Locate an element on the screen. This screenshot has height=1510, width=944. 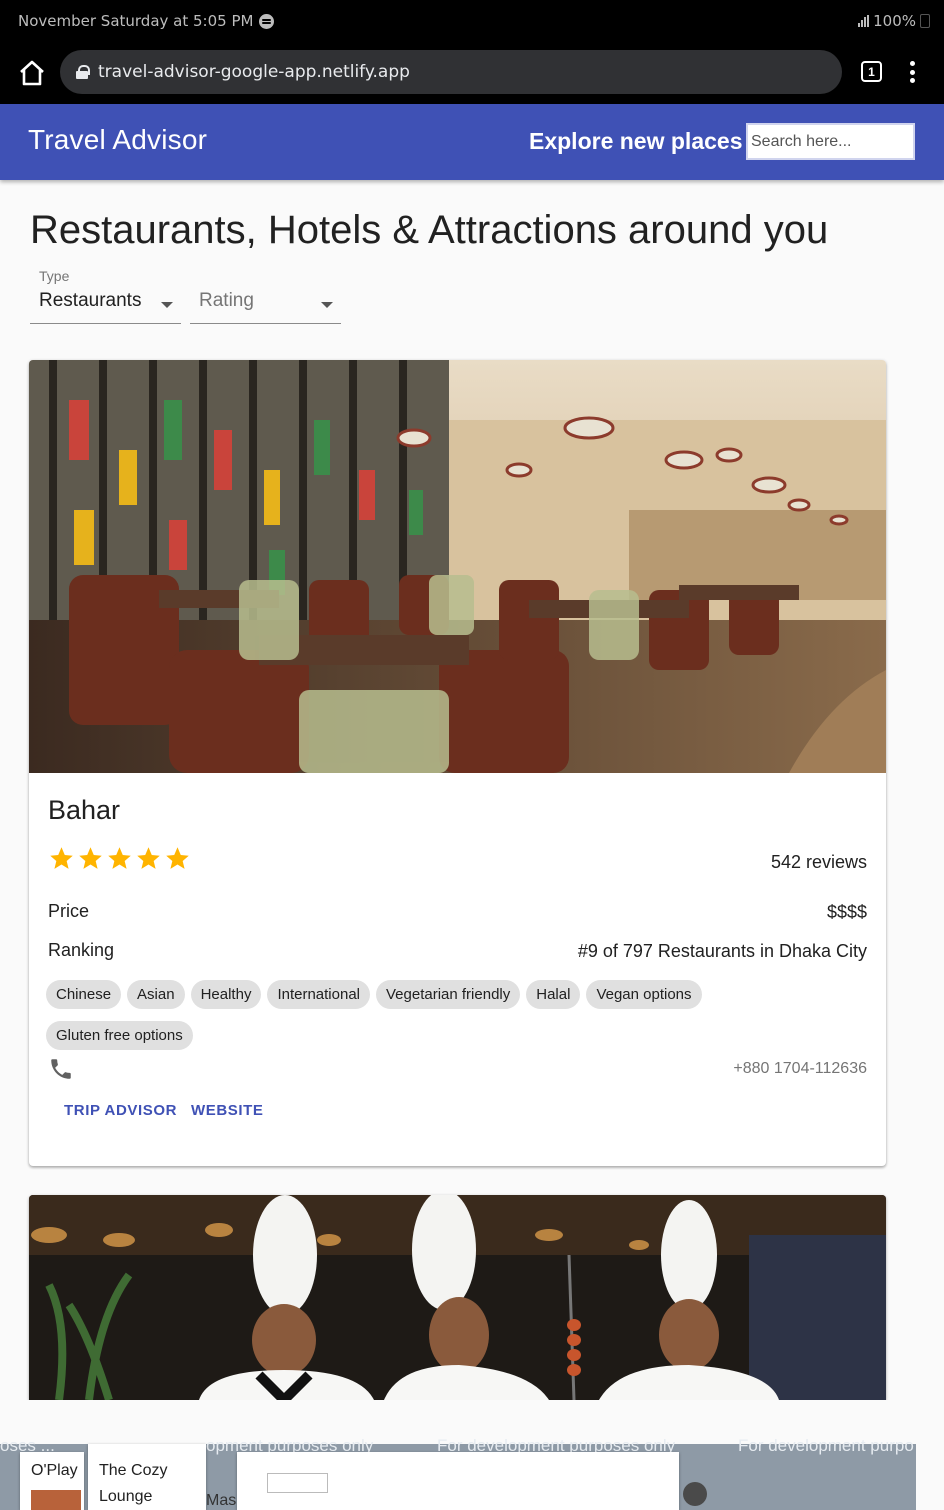
type-select-value: Restaurants is located at coordinates (90, 300).